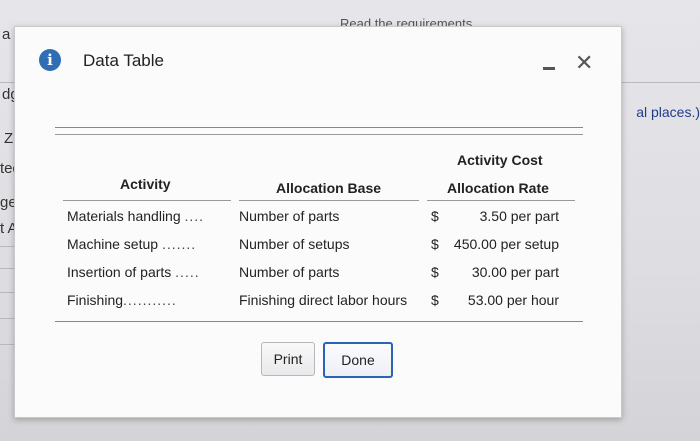  What do you see at coordinates (288, 359) in the screenshot?
I see `print-button: Print` at bounding box center [288, 359].